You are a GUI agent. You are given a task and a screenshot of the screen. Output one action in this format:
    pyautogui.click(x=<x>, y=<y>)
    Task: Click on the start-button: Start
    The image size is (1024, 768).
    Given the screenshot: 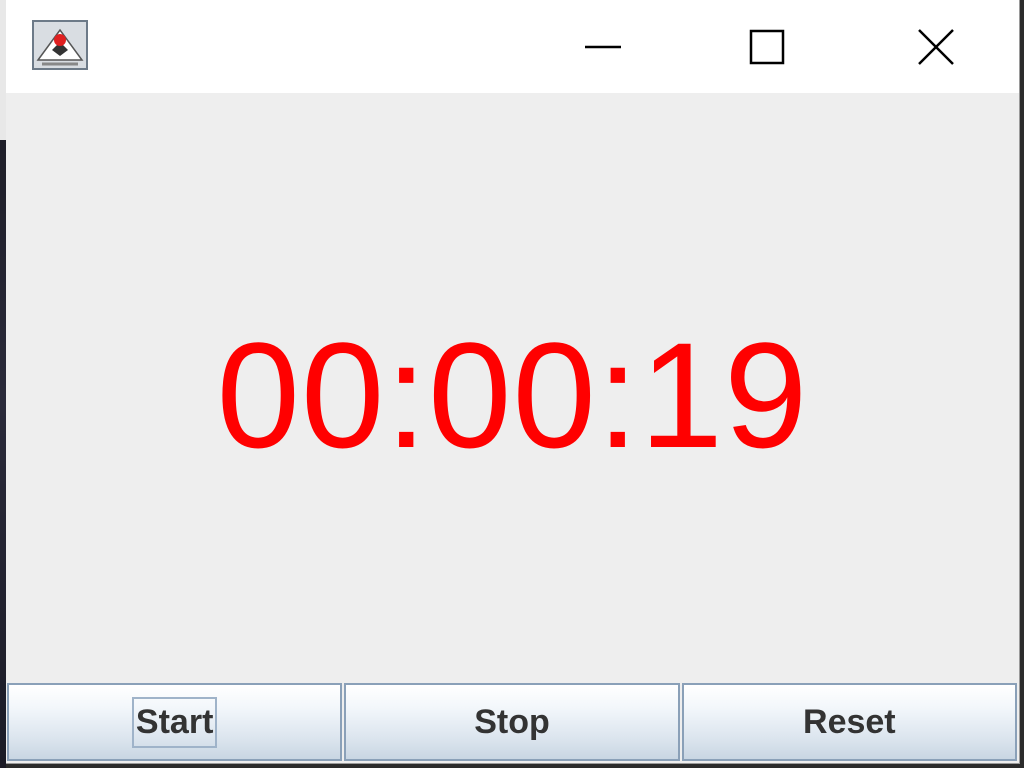 What is the action you would take?
    pyautogui.click(x=175, y=722)
    